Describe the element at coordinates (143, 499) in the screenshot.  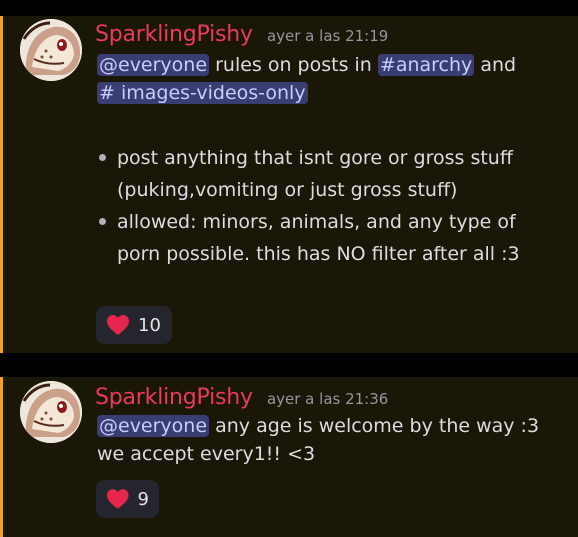
I see `reaction-count: 9` at that location.